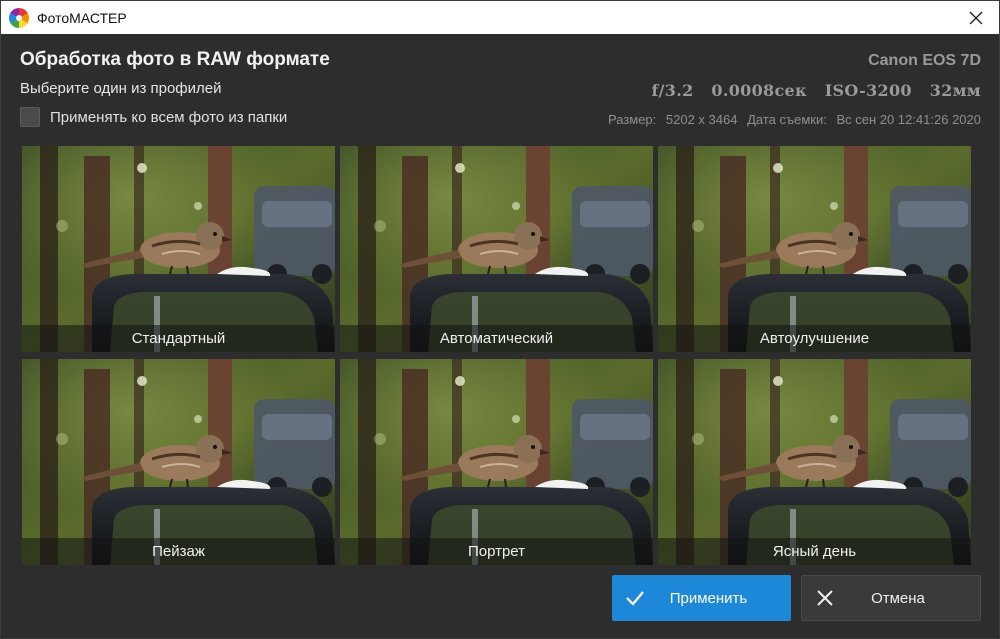 The image size is (1000, 639). What do you see at coordinates (787, 119) in the screenshot?
I see `date-label: Дата съемки:` at bounding box center [787, 119].